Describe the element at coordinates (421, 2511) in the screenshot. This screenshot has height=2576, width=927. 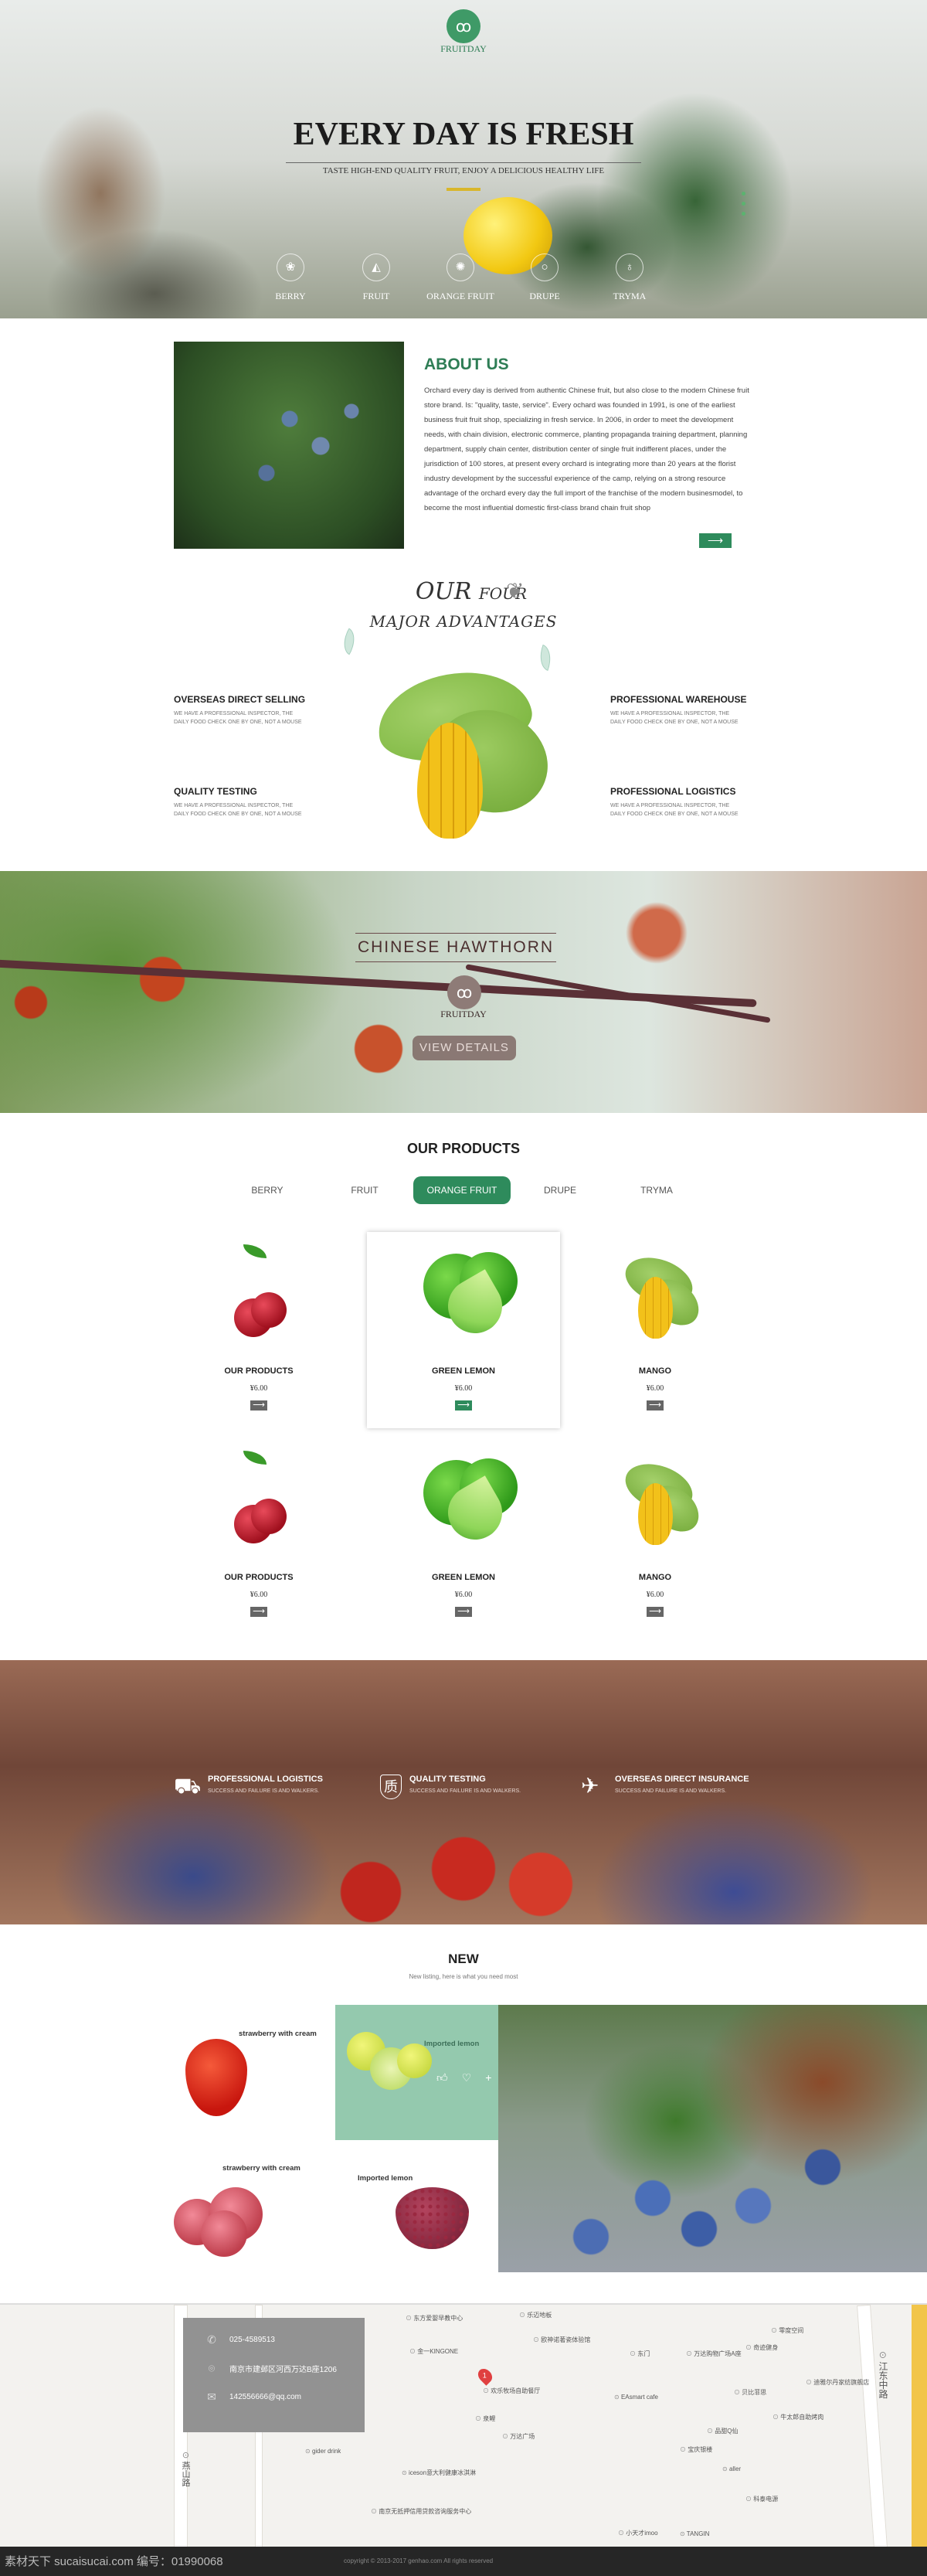
I see `map-label: 南京无抵押信用贷款咨询服务中心` at that location.